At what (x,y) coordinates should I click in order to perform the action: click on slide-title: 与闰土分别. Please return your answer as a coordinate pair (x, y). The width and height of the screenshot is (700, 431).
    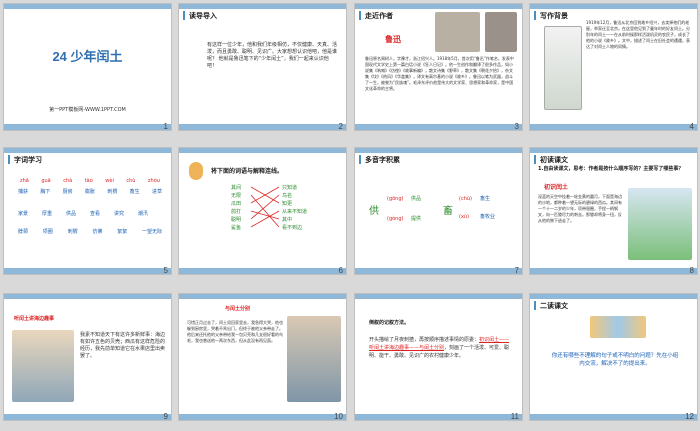
    Looking at the image, I should click on (238, 309).